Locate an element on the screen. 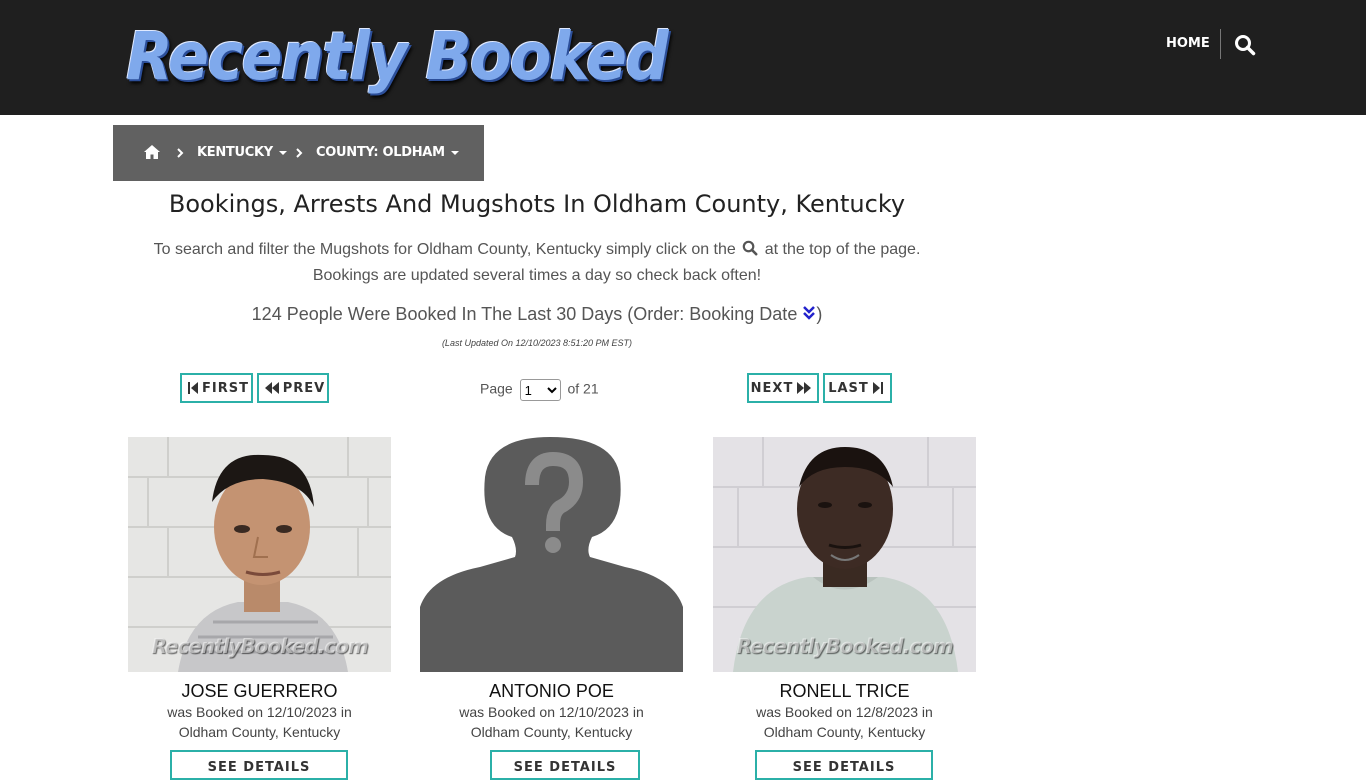 This screenshot has height=780, width=1366. intro-after-icon: at the top of the page. is located at coordinates (842, 249).